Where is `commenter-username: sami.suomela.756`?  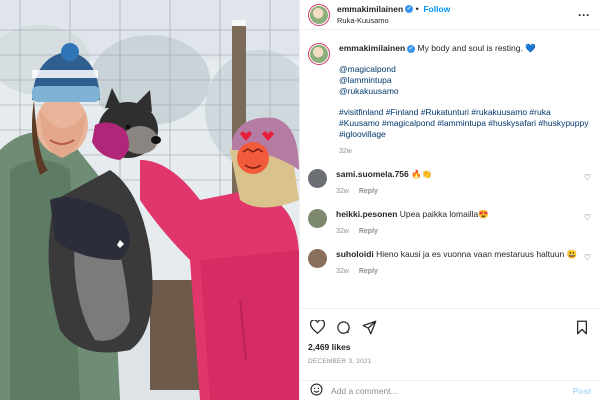 commenter-username: sami.suomela.756 is located at coordinates (372, 174).